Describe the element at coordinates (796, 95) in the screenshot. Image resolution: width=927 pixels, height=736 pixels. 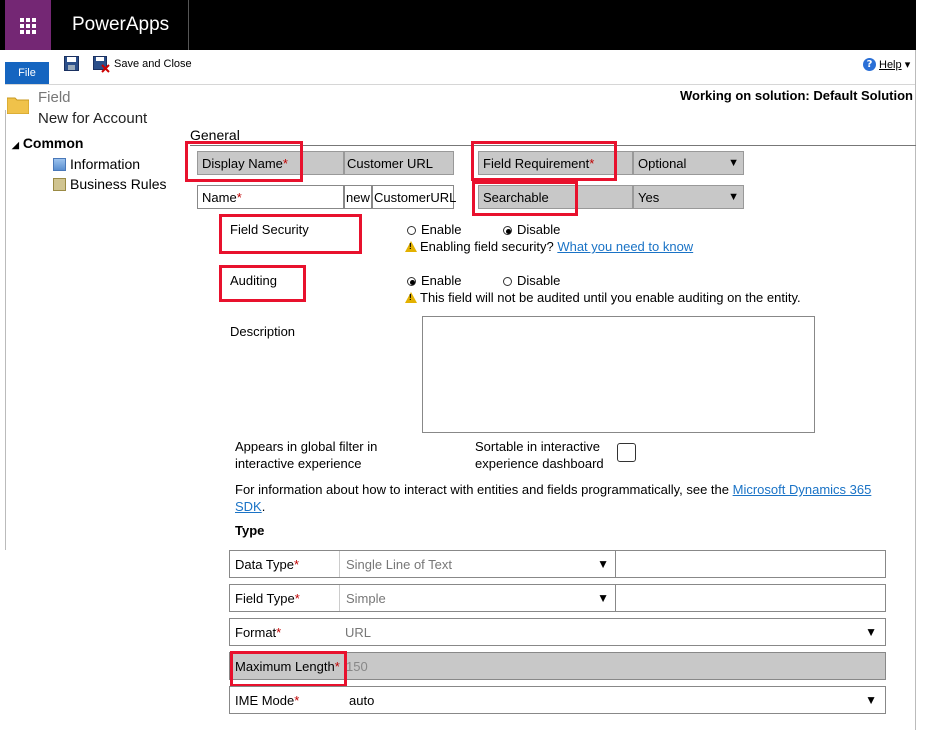
I see `solution-indicator: Working on solution: Default Solution` at that location.